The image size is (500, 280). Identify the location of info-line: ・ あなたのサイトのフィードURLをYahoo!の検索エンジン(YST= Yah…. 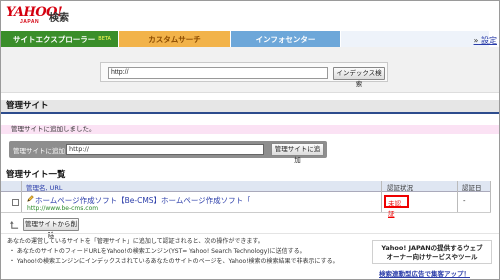
(157, 251).